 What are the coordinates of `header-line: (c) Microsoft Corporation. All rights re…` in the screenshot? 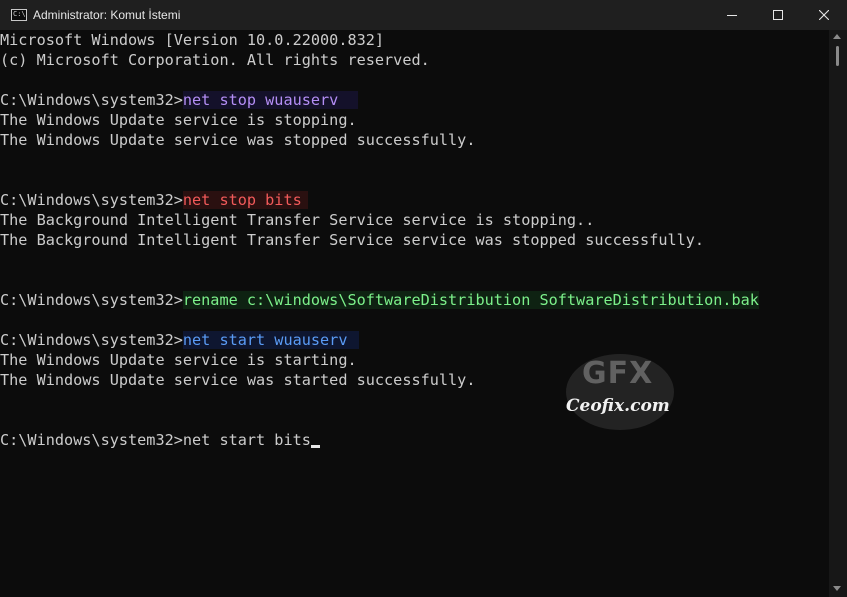 It's located at (215, 60).